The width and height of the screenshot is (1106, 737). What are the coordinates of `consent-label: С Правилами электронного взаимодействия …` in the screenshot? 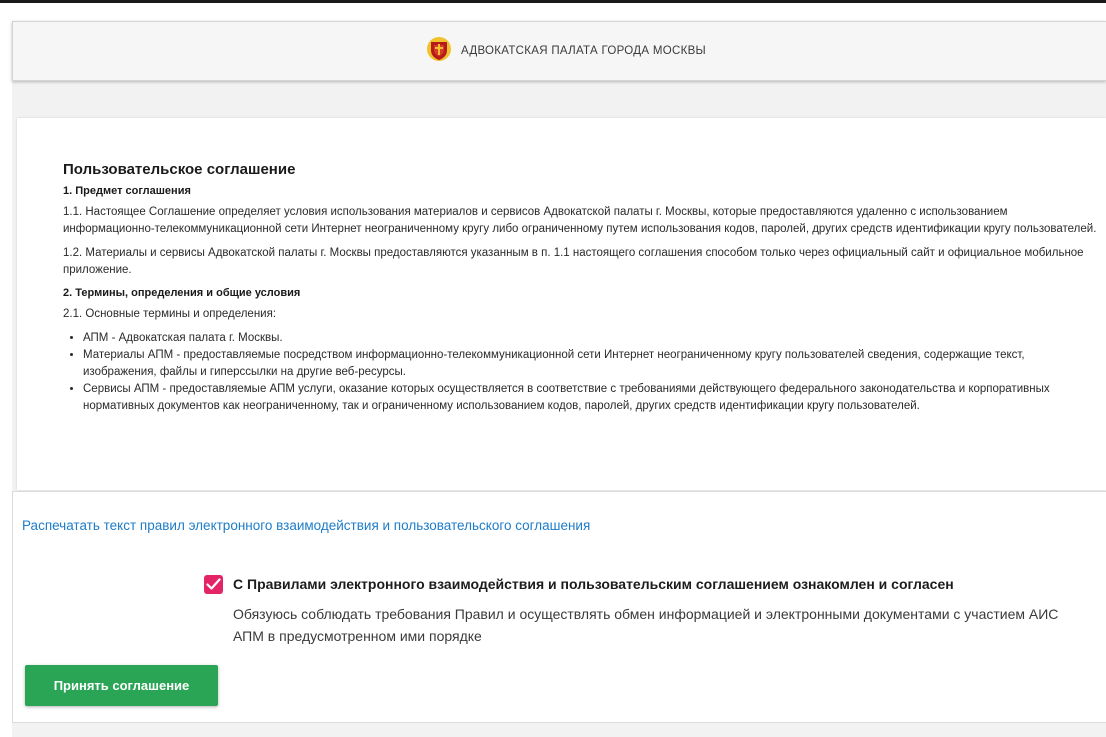 It's located at (593, 584).